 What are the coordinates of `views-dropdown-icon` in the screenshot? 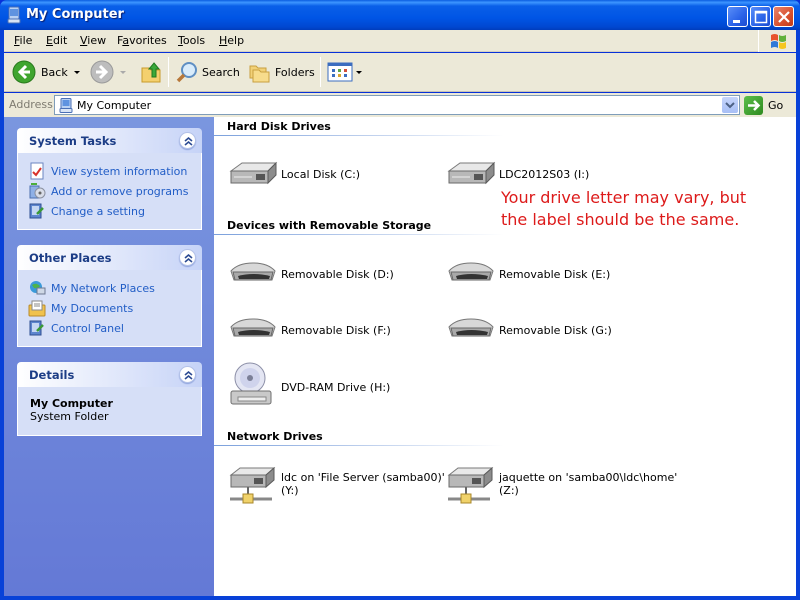 It's located at (359, 72).